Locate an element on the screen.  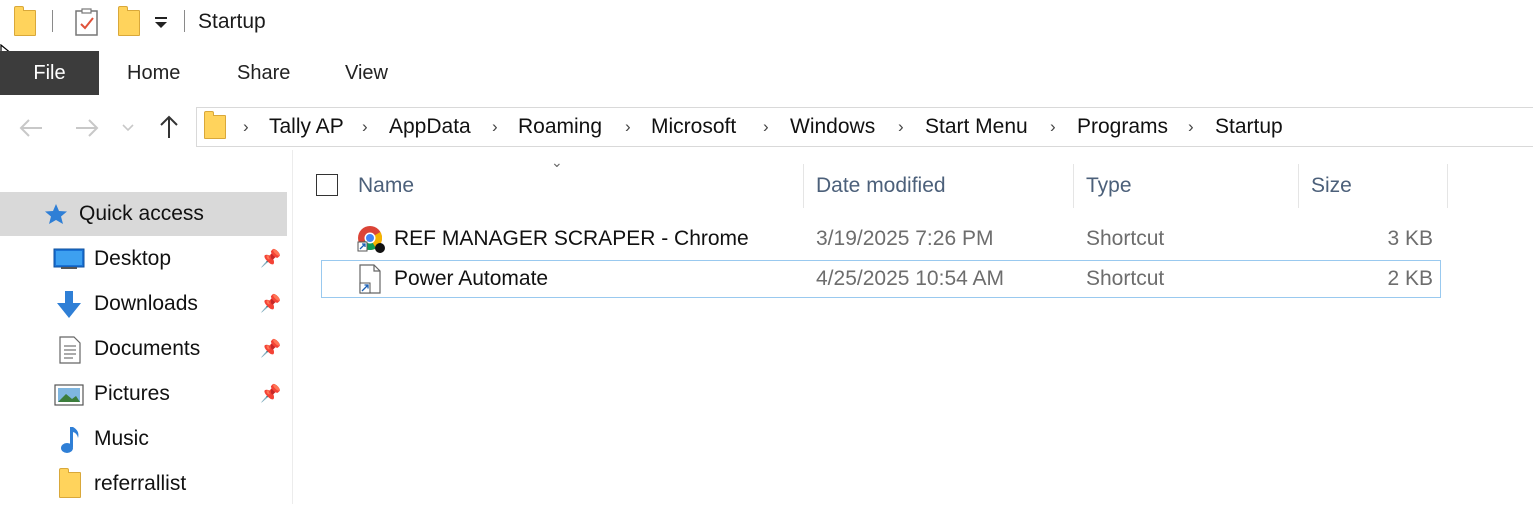
tab-view: View is located at coordinates (366, 73).